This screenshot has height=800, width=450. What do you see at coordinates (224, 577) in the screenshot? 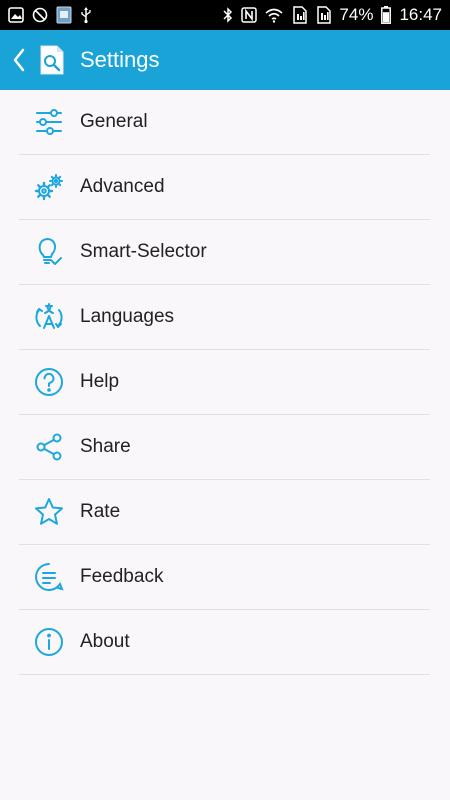
I see `settings-item-feedback: Feedback` at bounding box center [224, 577].